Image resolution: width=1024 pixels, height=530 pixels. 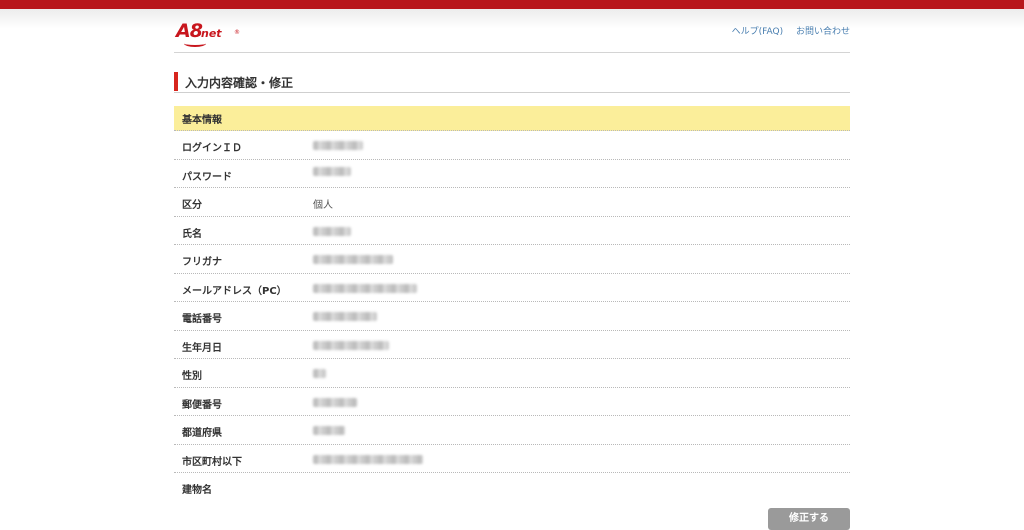 What do you see at coordinates (512, 459) in the screenshot?
I see `row-city-address: 市区町村以下` at bounding box center [512, 459].